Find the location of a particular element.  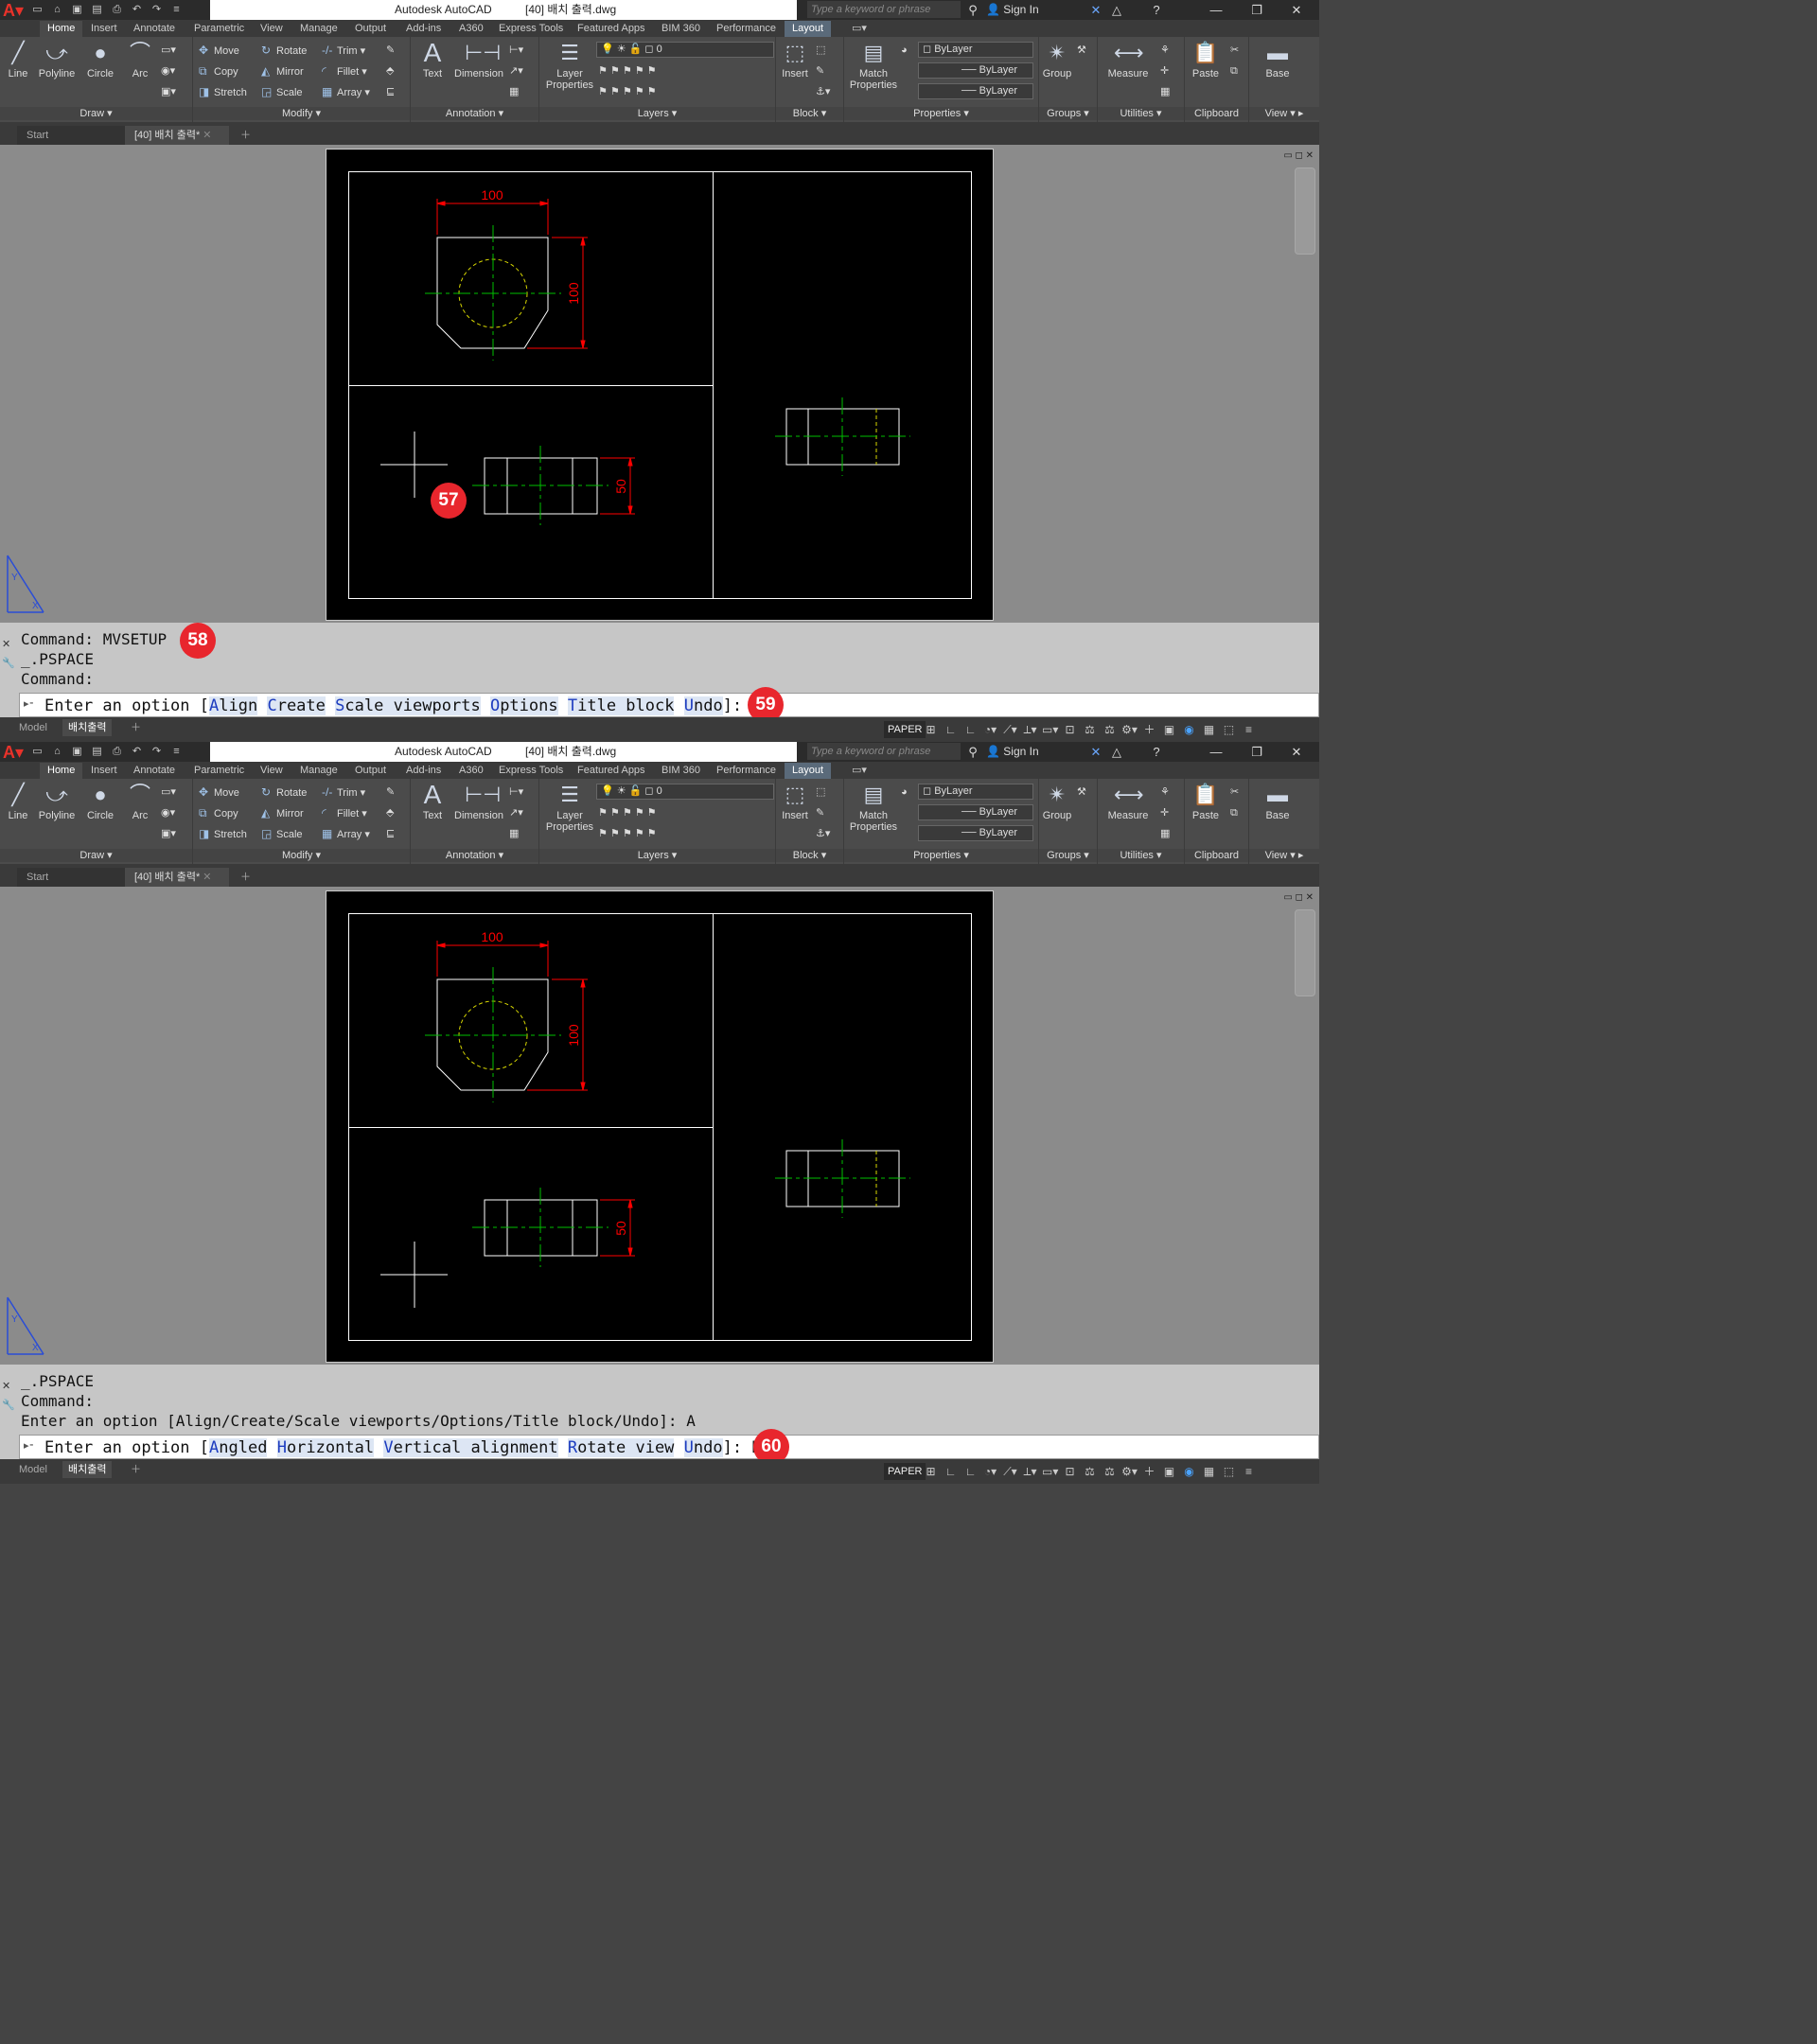

linetype-dropdown: ── ByLayer is located at coordinates (976, 70).